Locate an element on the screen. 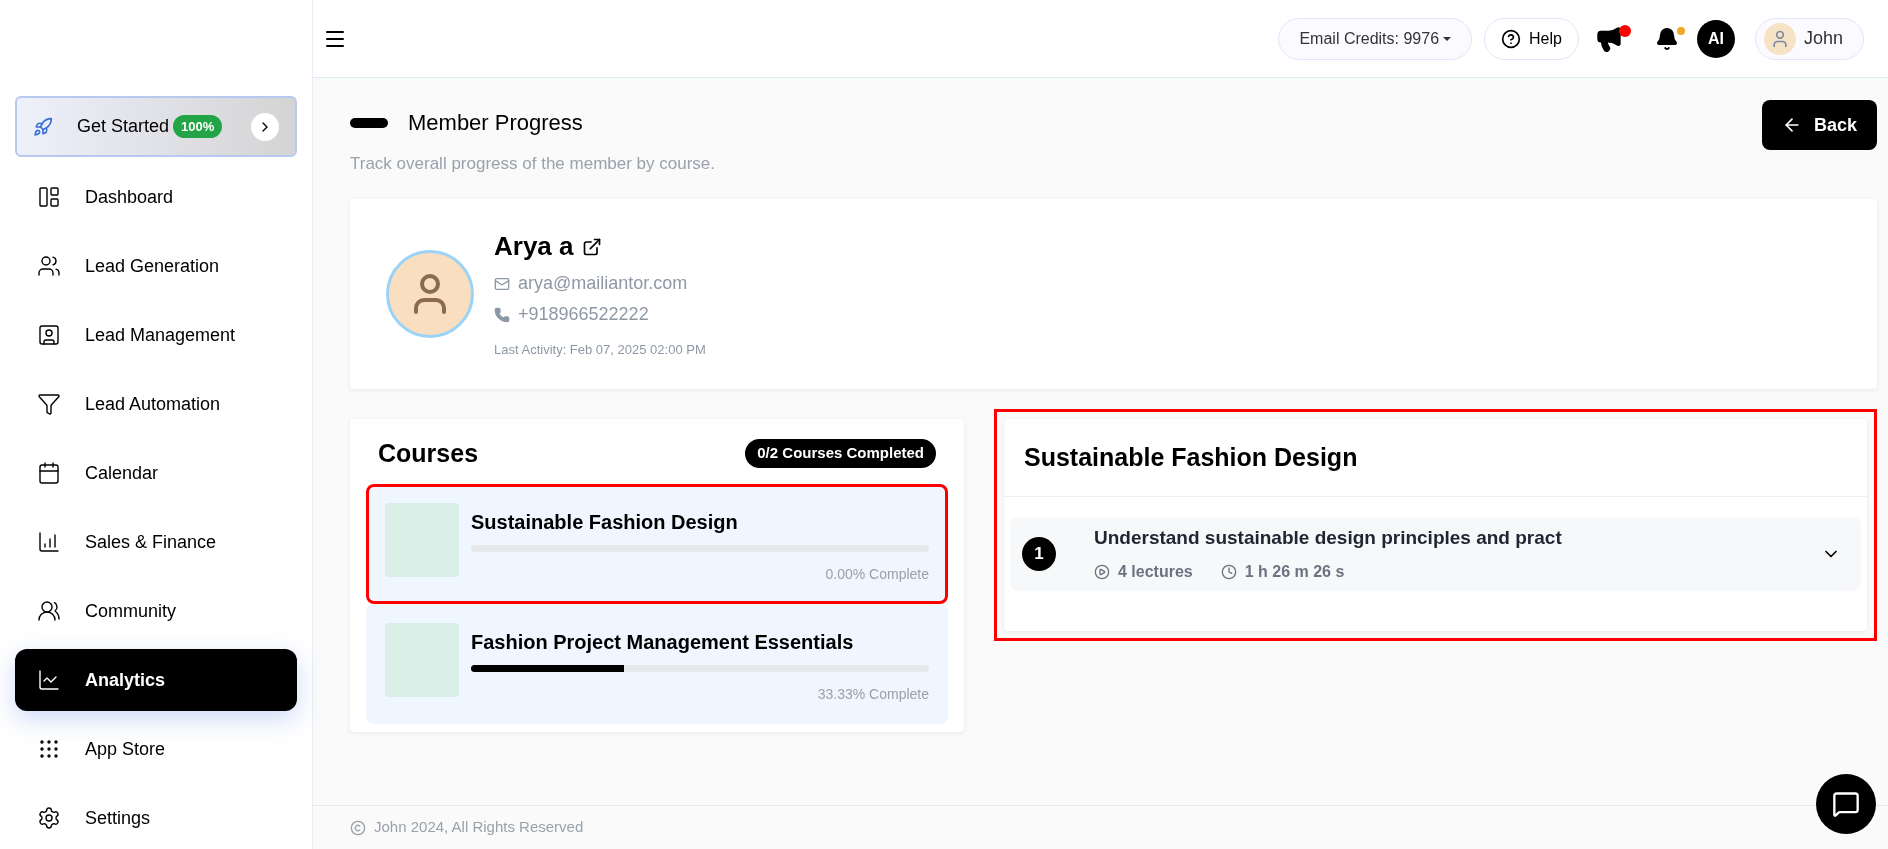 This screenshot has height=849, width=1888. sidebar-item: Lead Automation is located at coordinates (156, 404).